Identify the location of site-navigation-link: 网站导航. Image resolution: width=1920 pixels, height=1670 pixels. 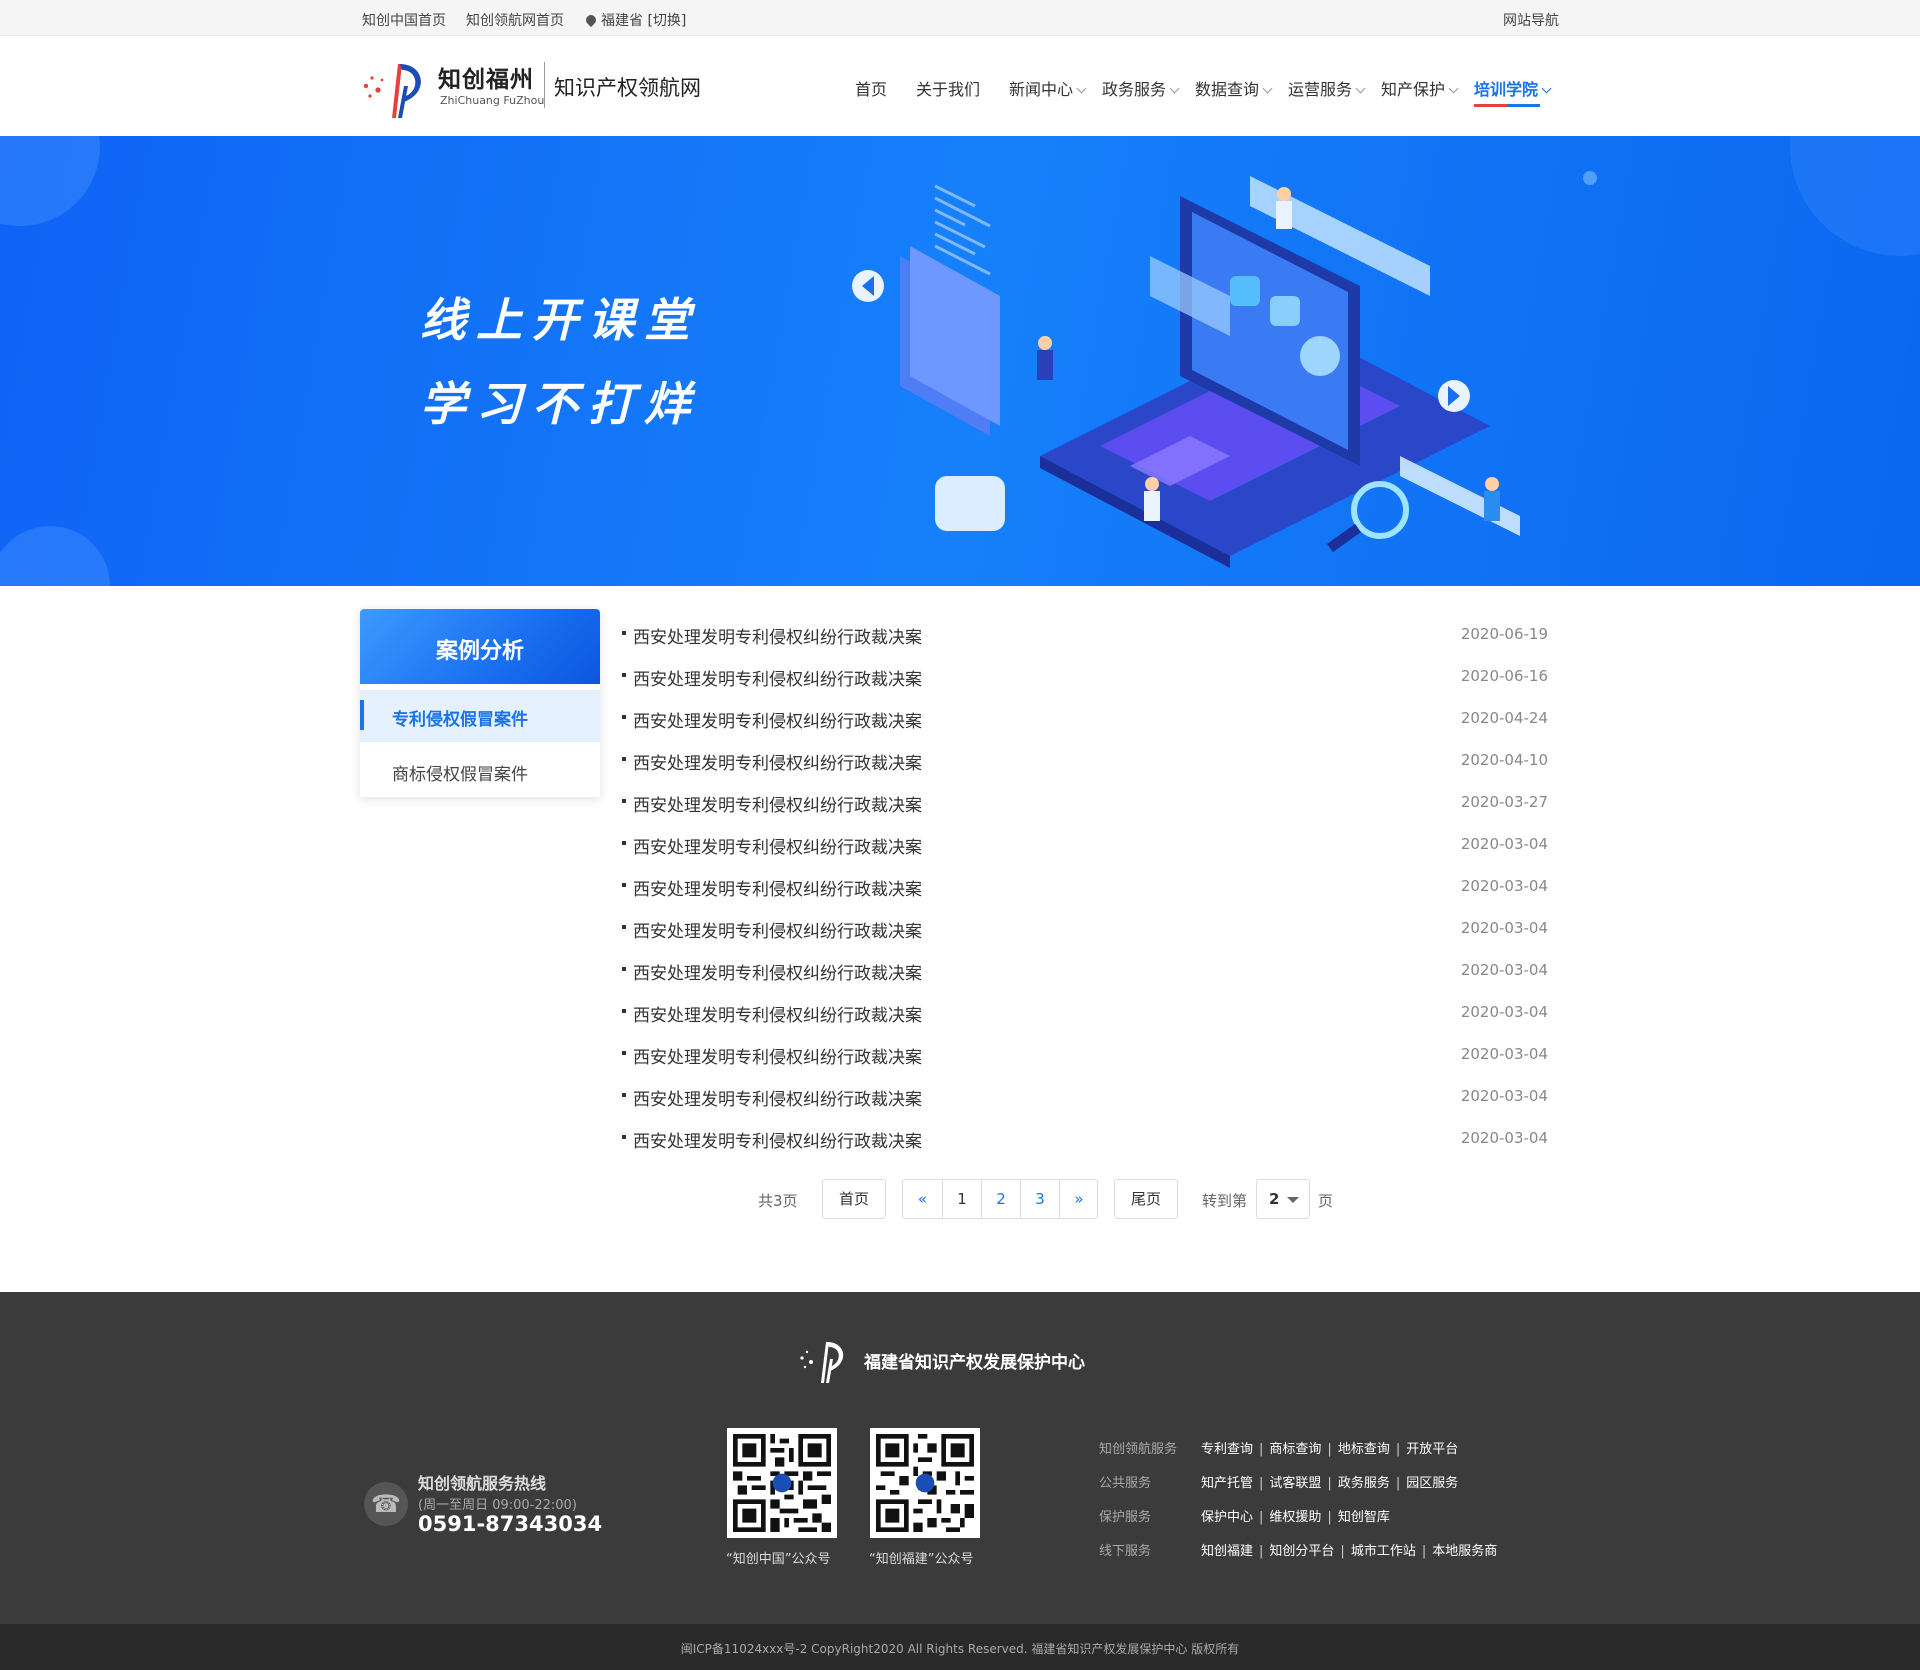
(1531, 20).